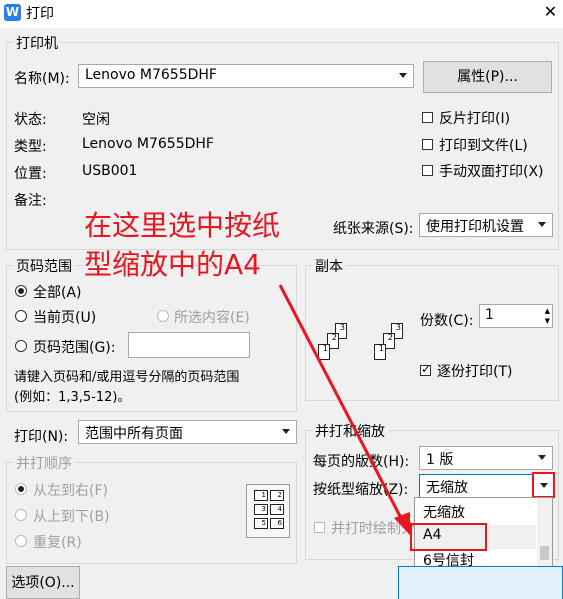 The image size is (563, 599). What do you see at coordinates (134, 434) in the screenshot?
I see `print-what-value: 范围中所有页面` at bounding box center [134, 434].